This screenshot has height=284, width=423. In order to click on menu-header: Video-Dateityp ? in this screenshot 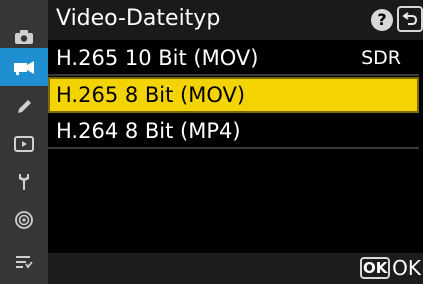, I will do `click(235, 20)`.